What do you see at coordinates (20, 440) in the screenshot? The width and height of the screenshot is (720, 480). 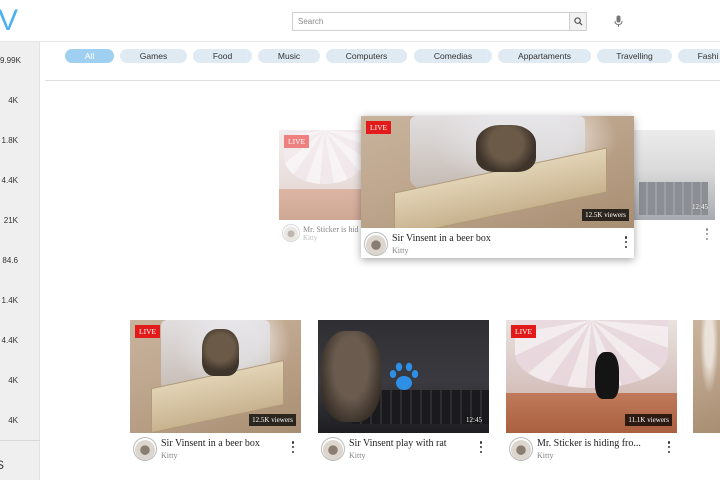 I see `sidebar-divider` at bounding box center [20, 440].